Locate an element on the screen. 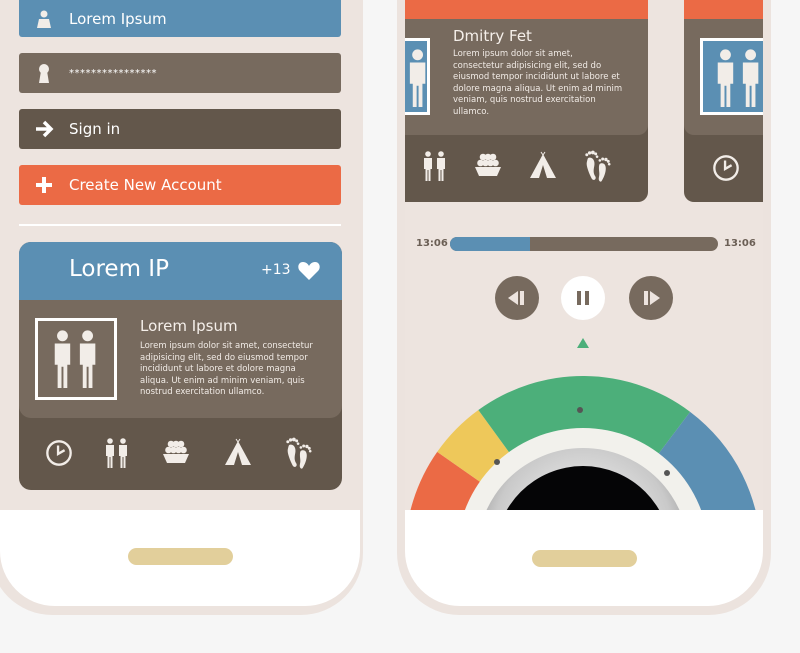 This screenshot has height=653, width=800. heart-icon is located at coordinates (309, 272).